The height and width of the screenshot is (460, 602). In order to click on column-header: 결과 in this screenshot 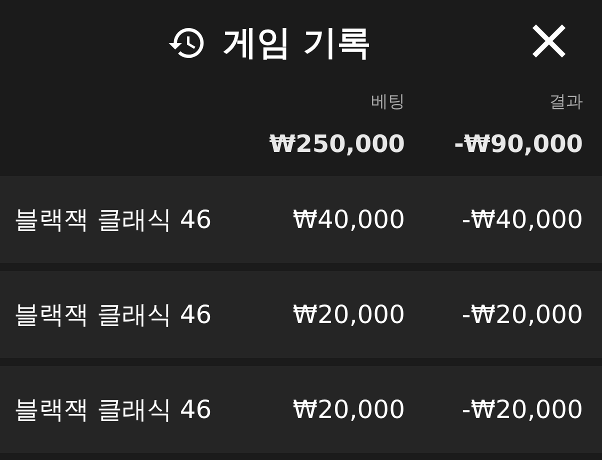, I will do `click(566, 102)`.